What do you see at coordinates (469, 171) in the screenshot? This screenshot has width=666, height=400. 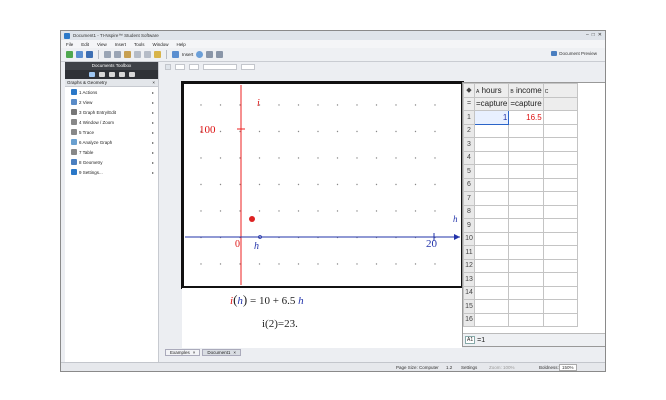 I see `row-number: 5` at bounding box center [469, 171].